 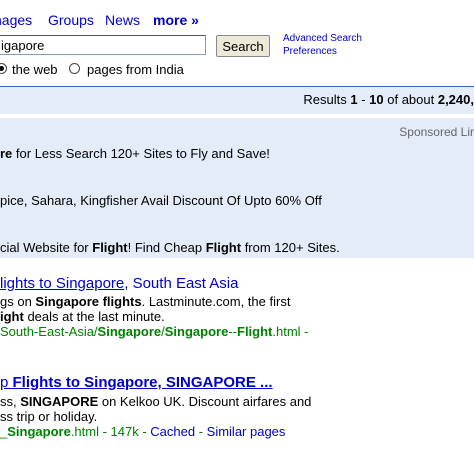 What do you see at coordinates (122, 20) in the screenshot?
I see `nav-link-news: News` at bounding box center [122, 20].